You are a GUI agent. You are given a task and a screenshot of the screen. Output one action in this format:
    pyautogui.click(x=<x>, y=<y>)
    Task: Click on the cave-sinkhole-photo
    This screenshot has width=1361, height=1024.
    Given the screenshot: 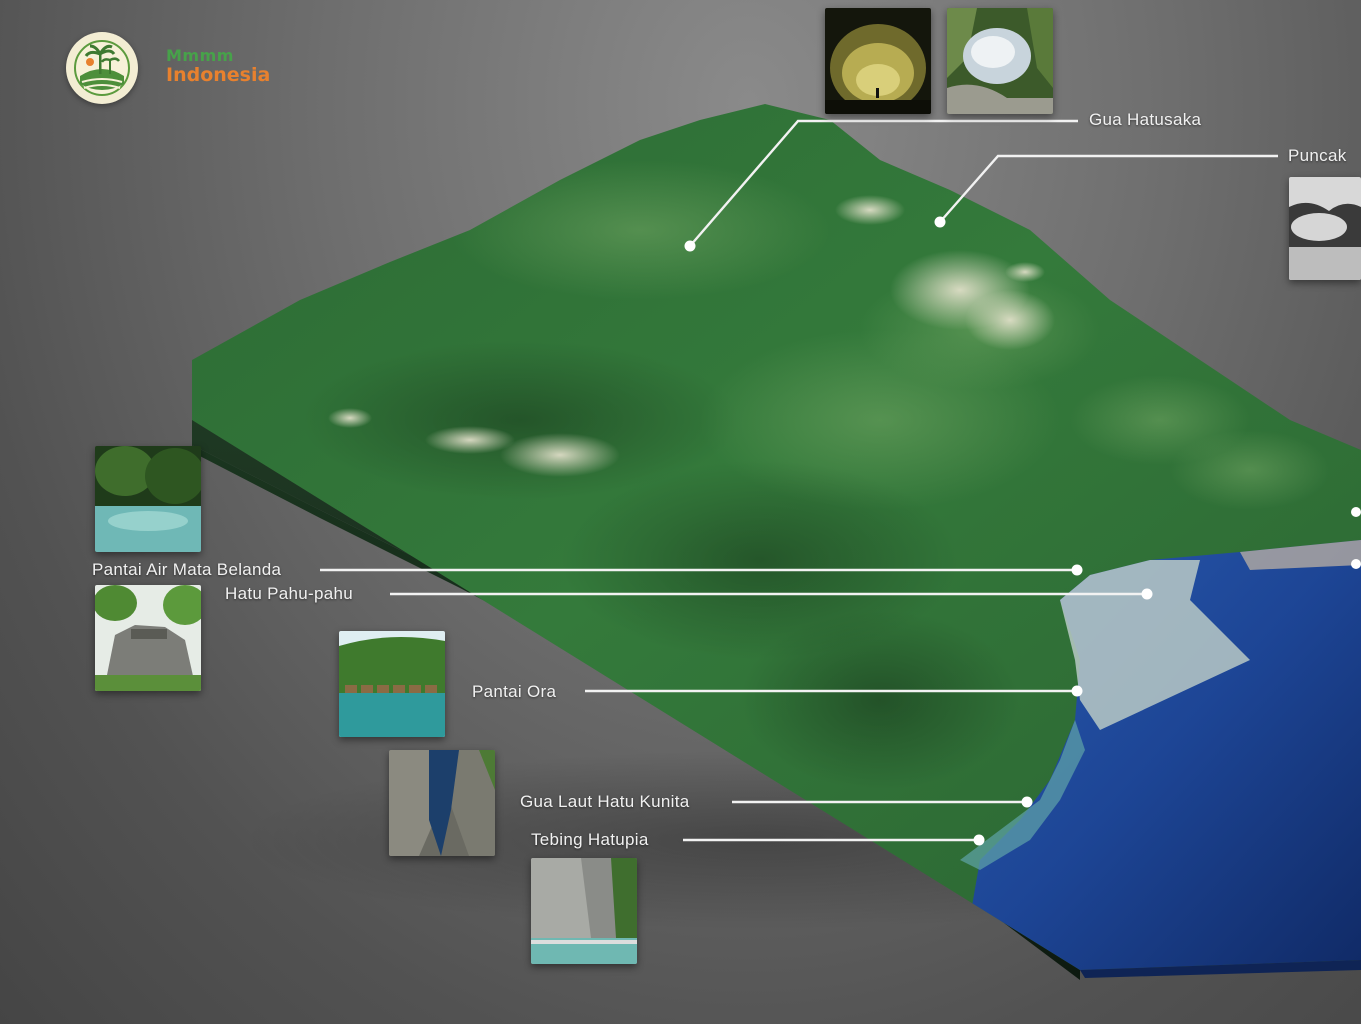 What is the action you would take?
    pyautogui.click(x=1000, y=61)
    